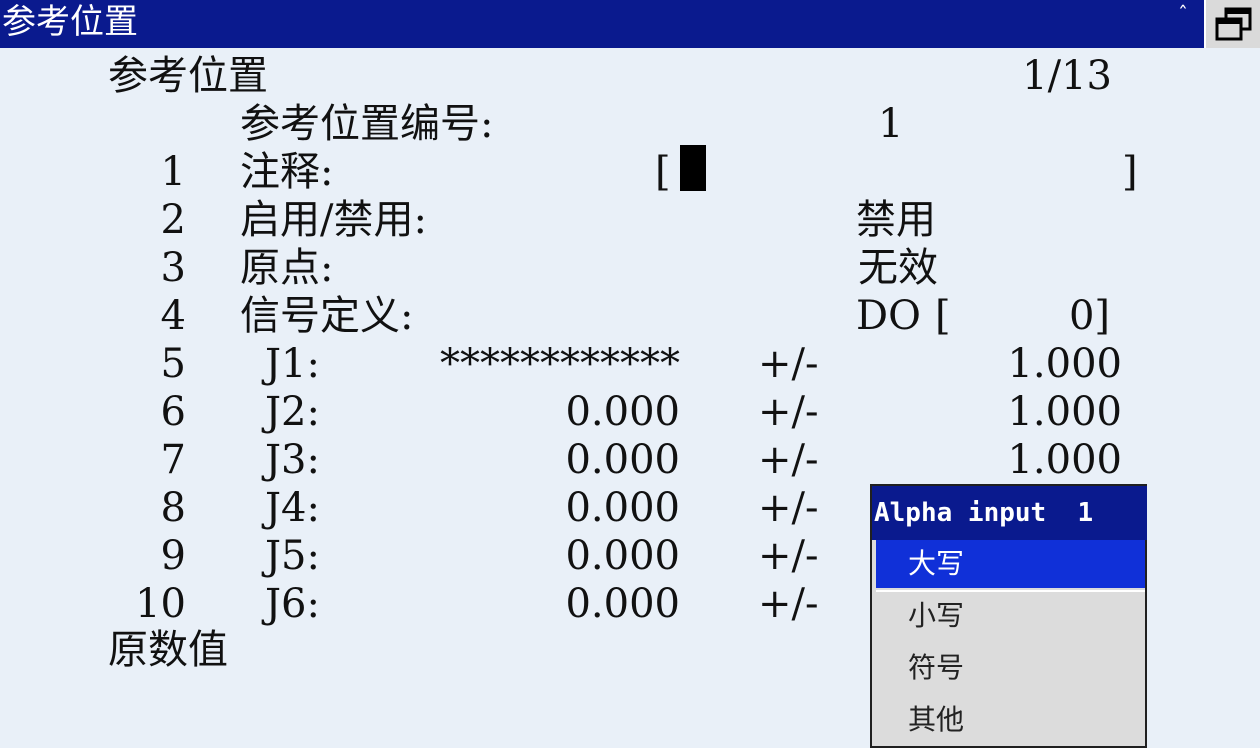  What do you see at coordinates (327, 316) in the screenshot?
I see `signal-label: 信号定义:` at bounding box center [327, 316].